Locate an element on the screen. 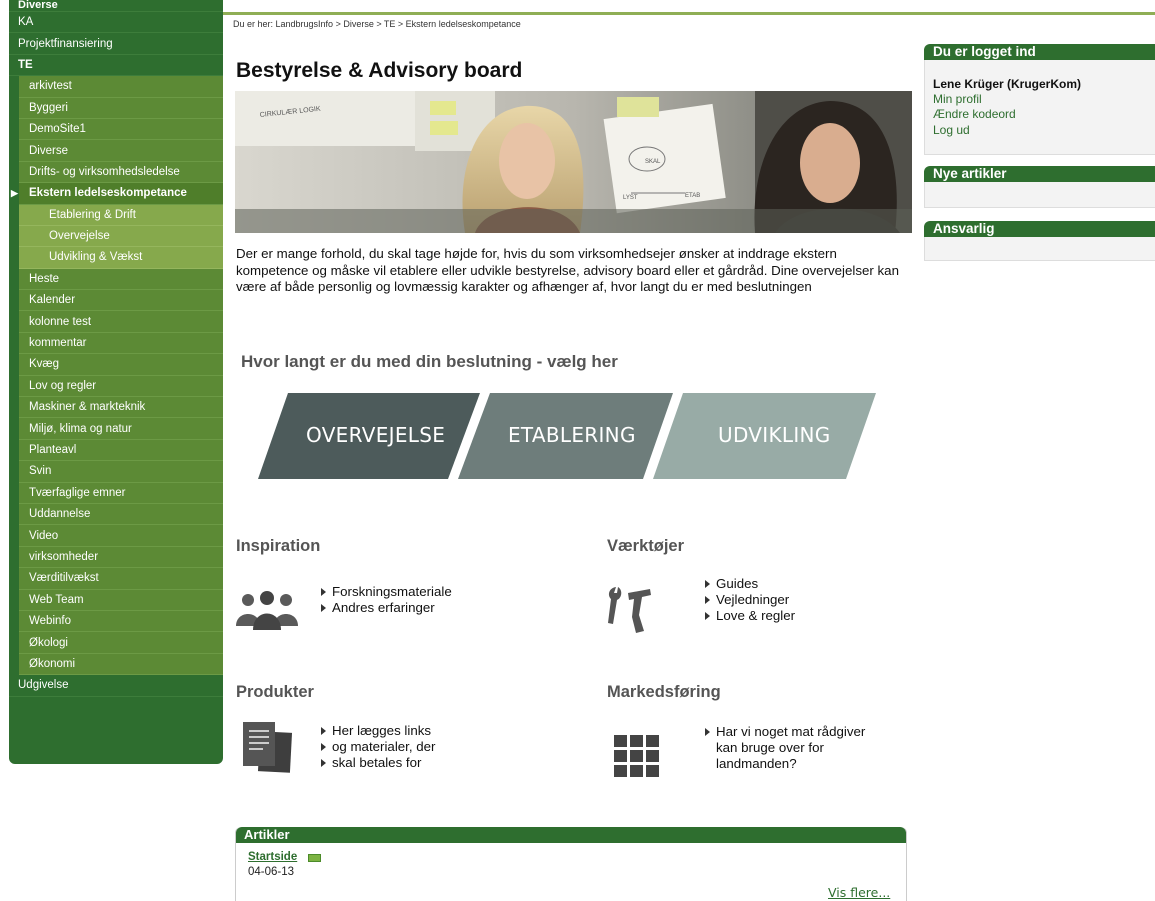 The image size is (1155, 901). sidebar-item-overvejelse: Overvejelse is located at coordinates (121, 236).